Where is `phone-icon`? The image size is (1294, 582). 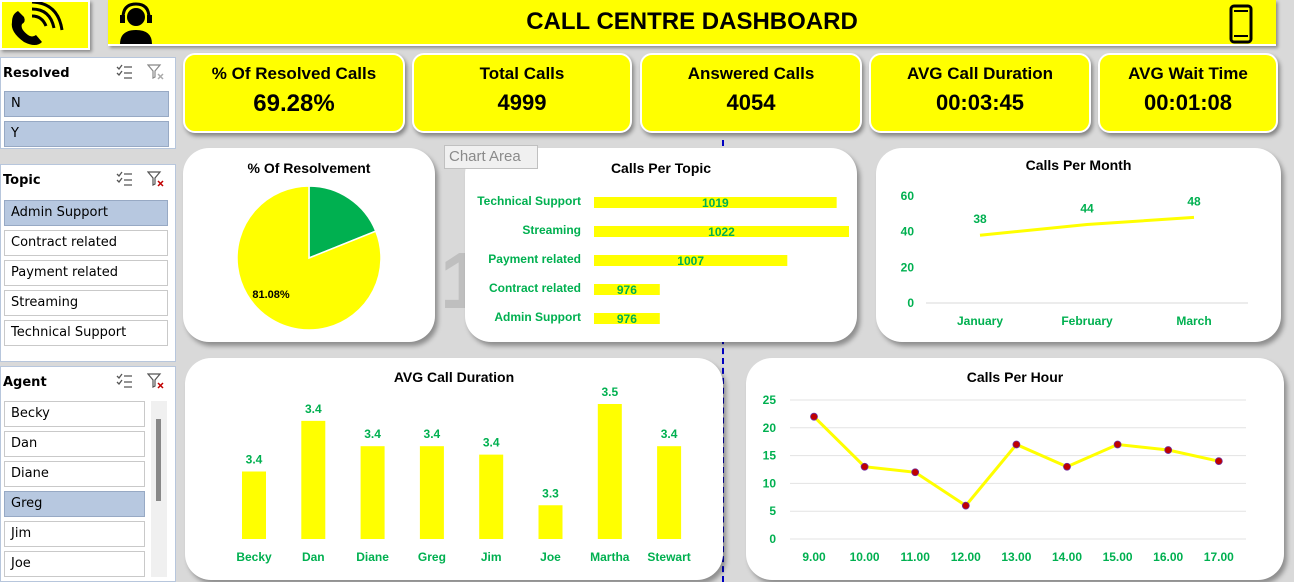
phone-icon is located at coordinates (37, 22).